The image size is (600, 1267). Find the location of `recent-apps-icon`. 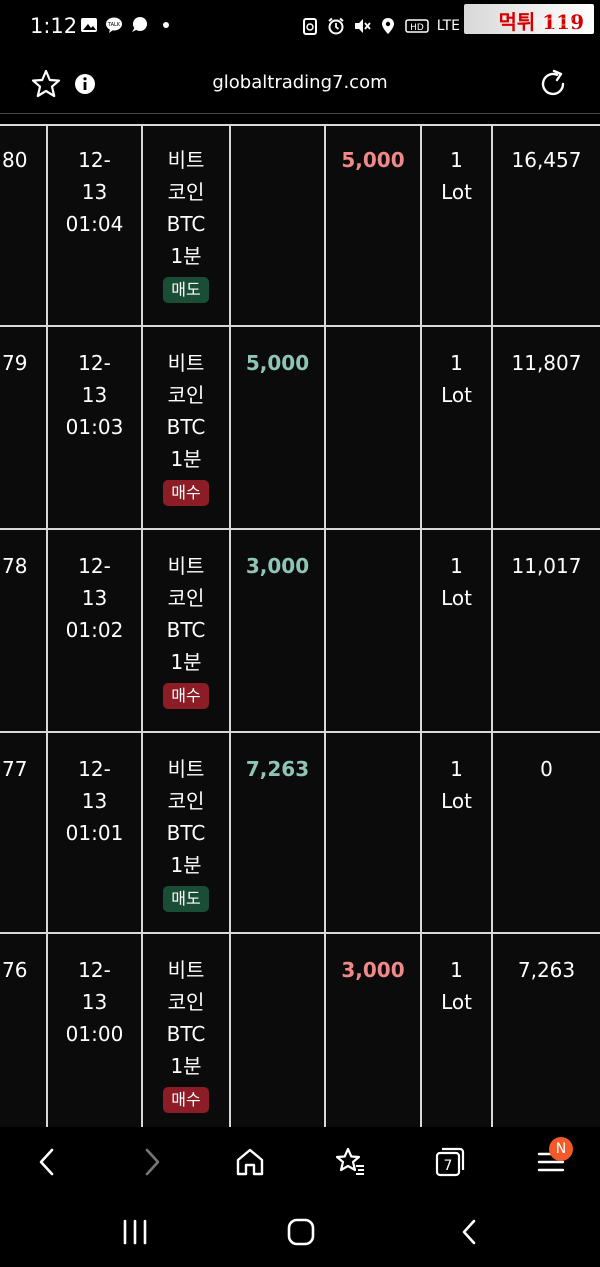

recent-apps-icon is located at coordinates (135, 1232).